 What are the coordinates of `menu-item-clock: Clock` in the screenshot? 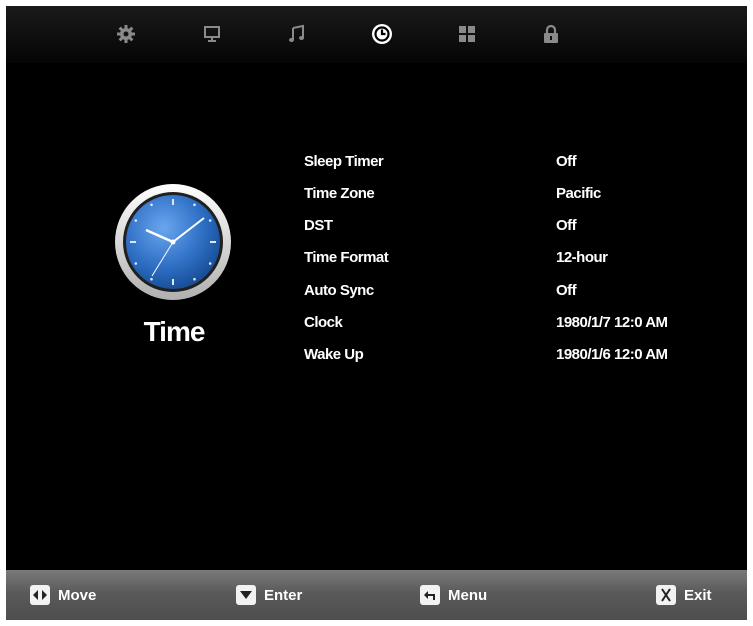 It's located at (323, 322).